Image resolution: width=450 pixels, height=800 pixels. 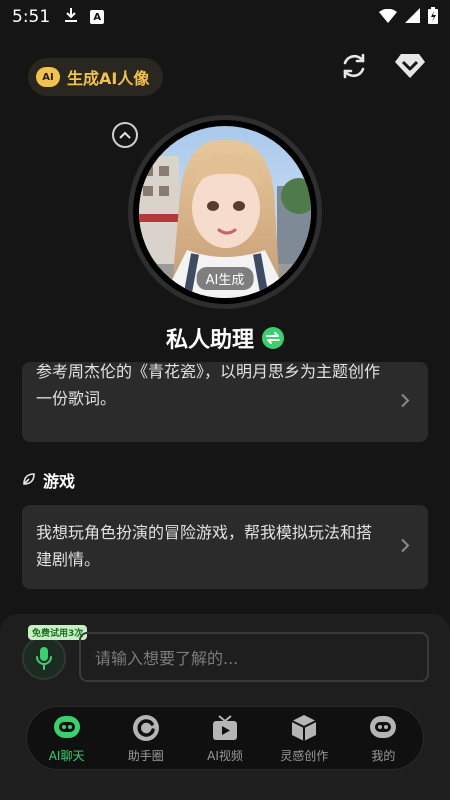 What do you see at coordinates (71, 17) in the screenshot?
I see `download-icon` at bounding box center [71, 17].